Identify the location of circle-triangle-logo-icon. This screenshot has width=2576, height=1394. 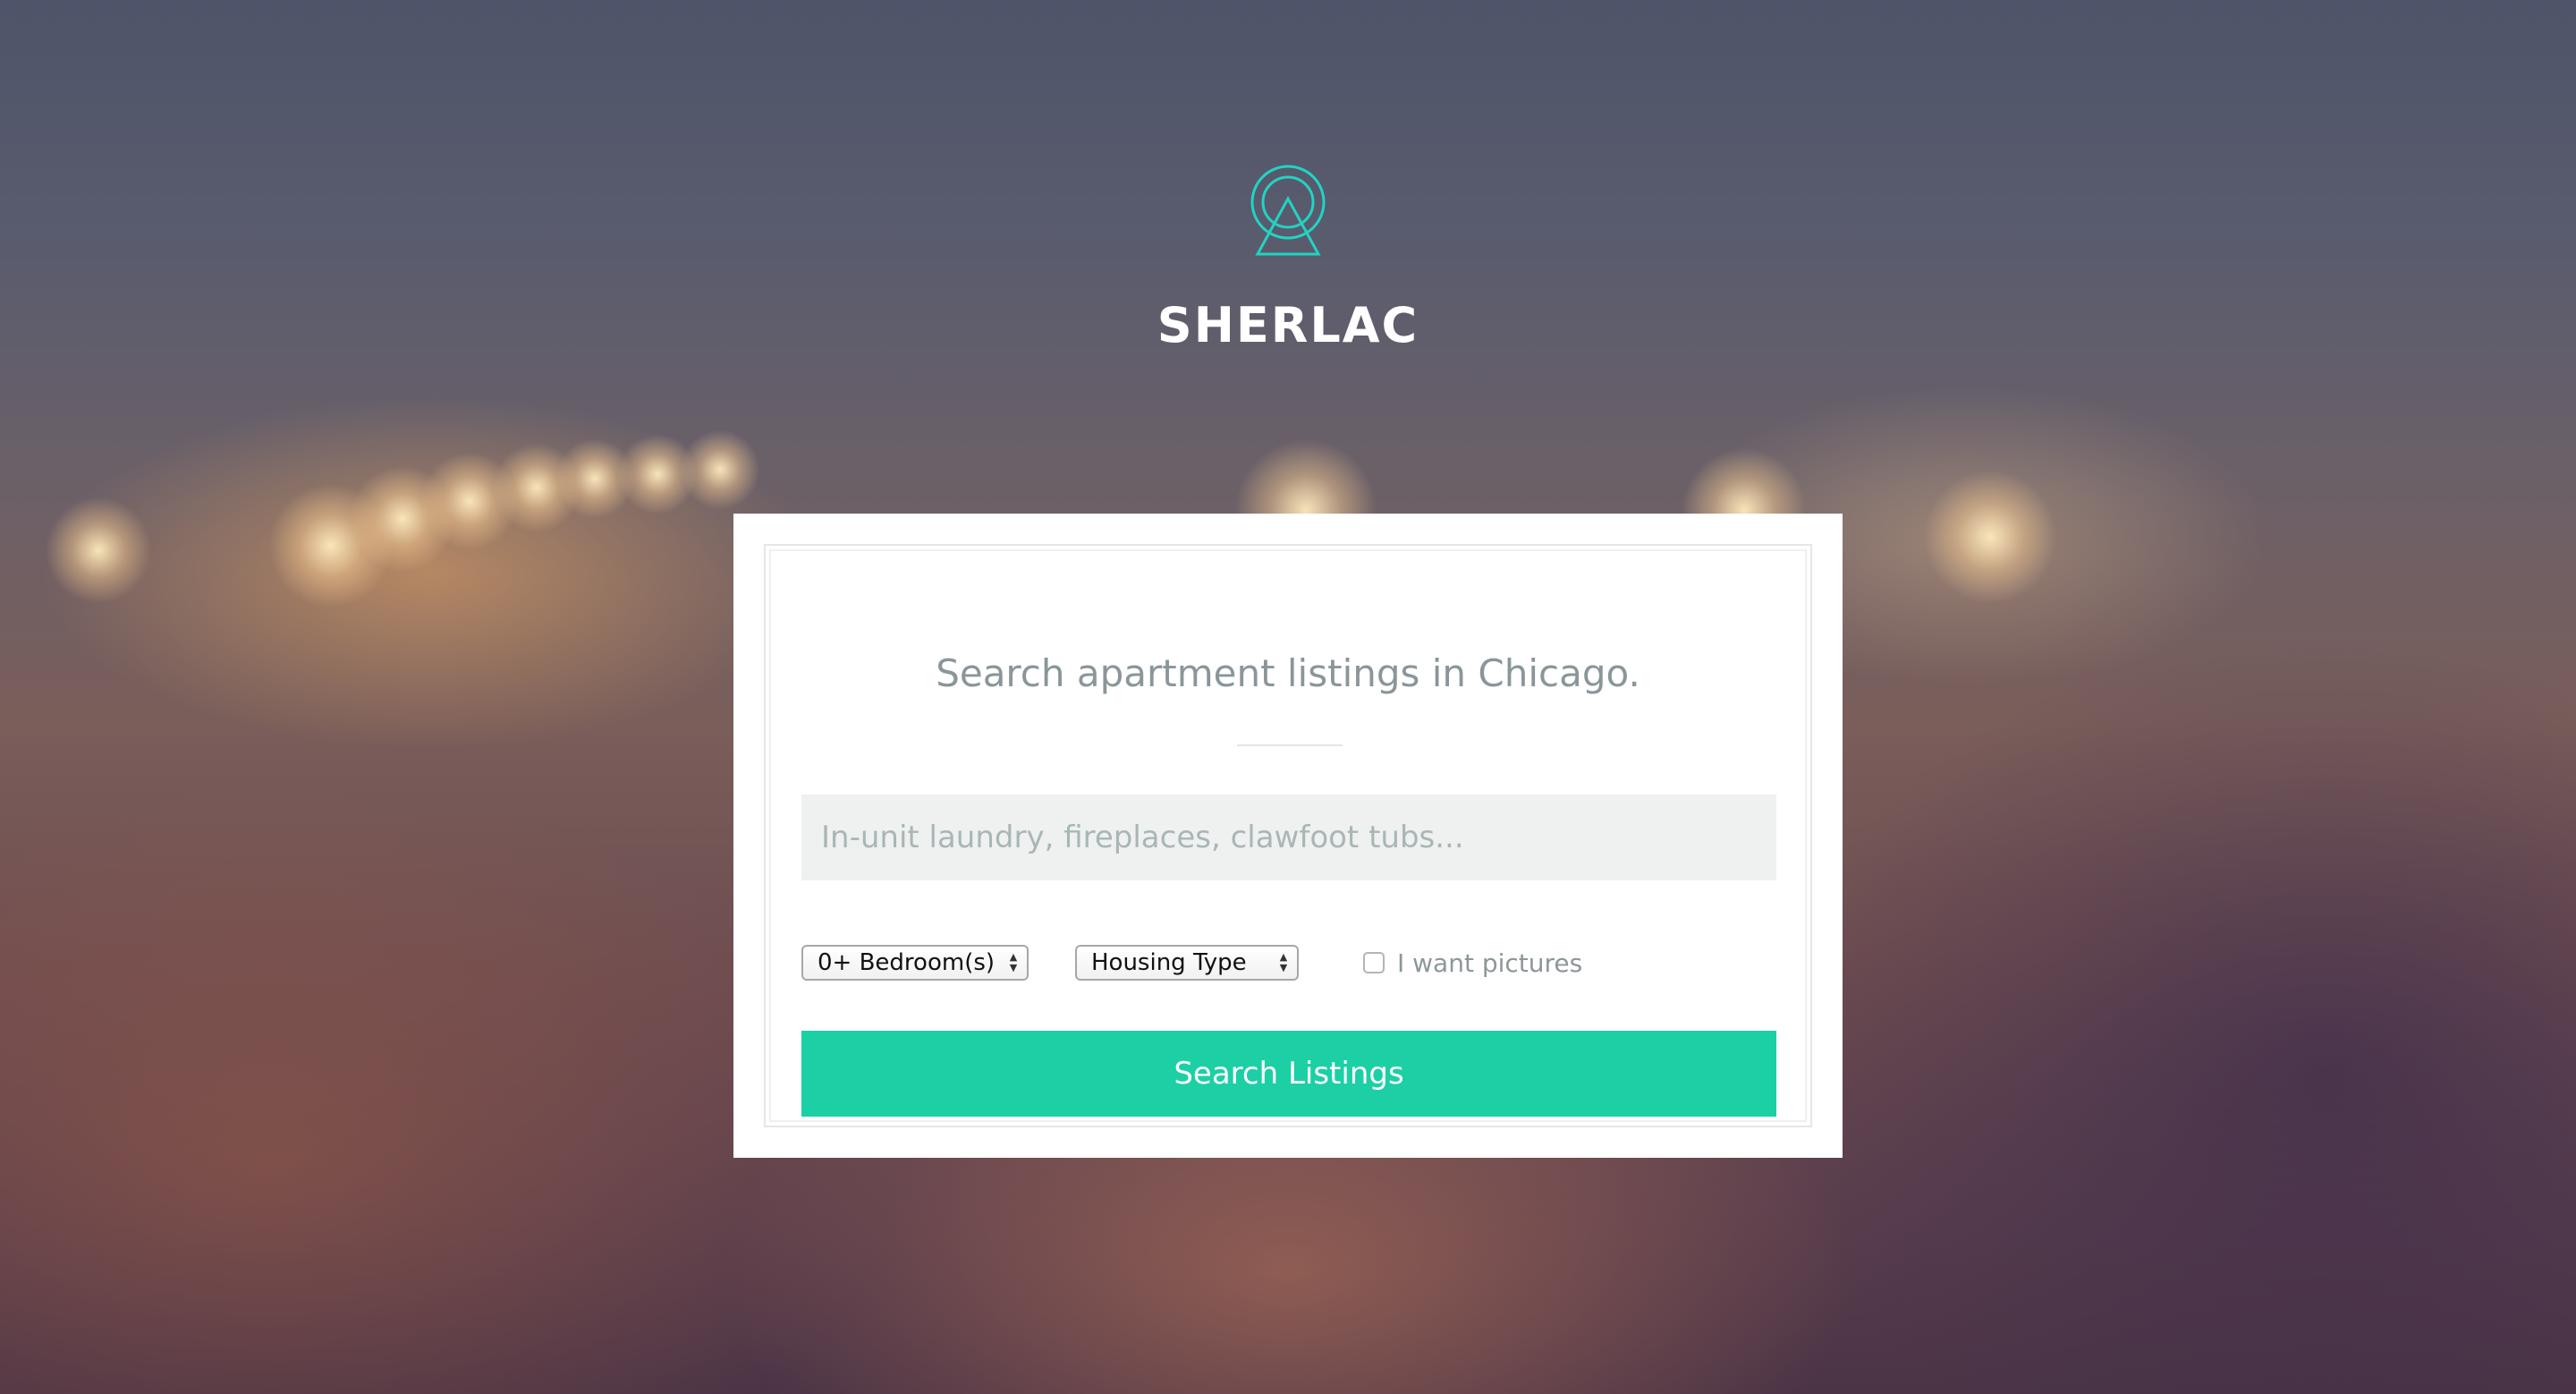
(1288, 210).